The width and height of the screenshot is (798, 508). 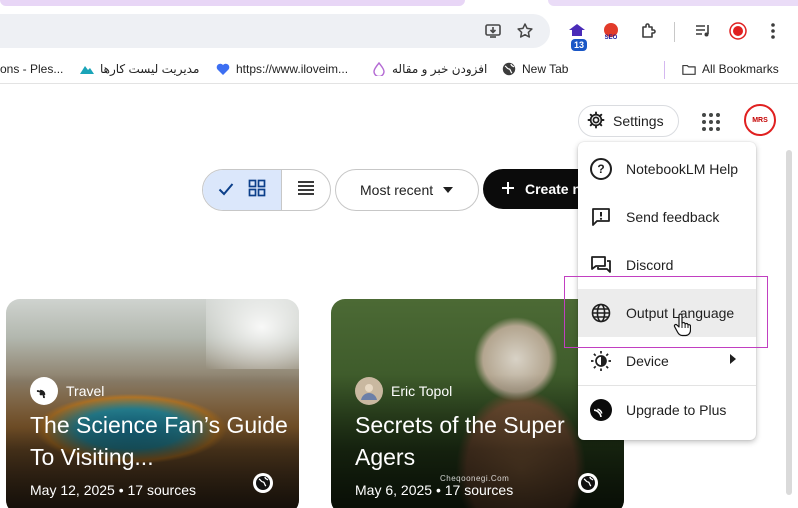 I want to click on caret-down-icon, so click(x=448, y=190).